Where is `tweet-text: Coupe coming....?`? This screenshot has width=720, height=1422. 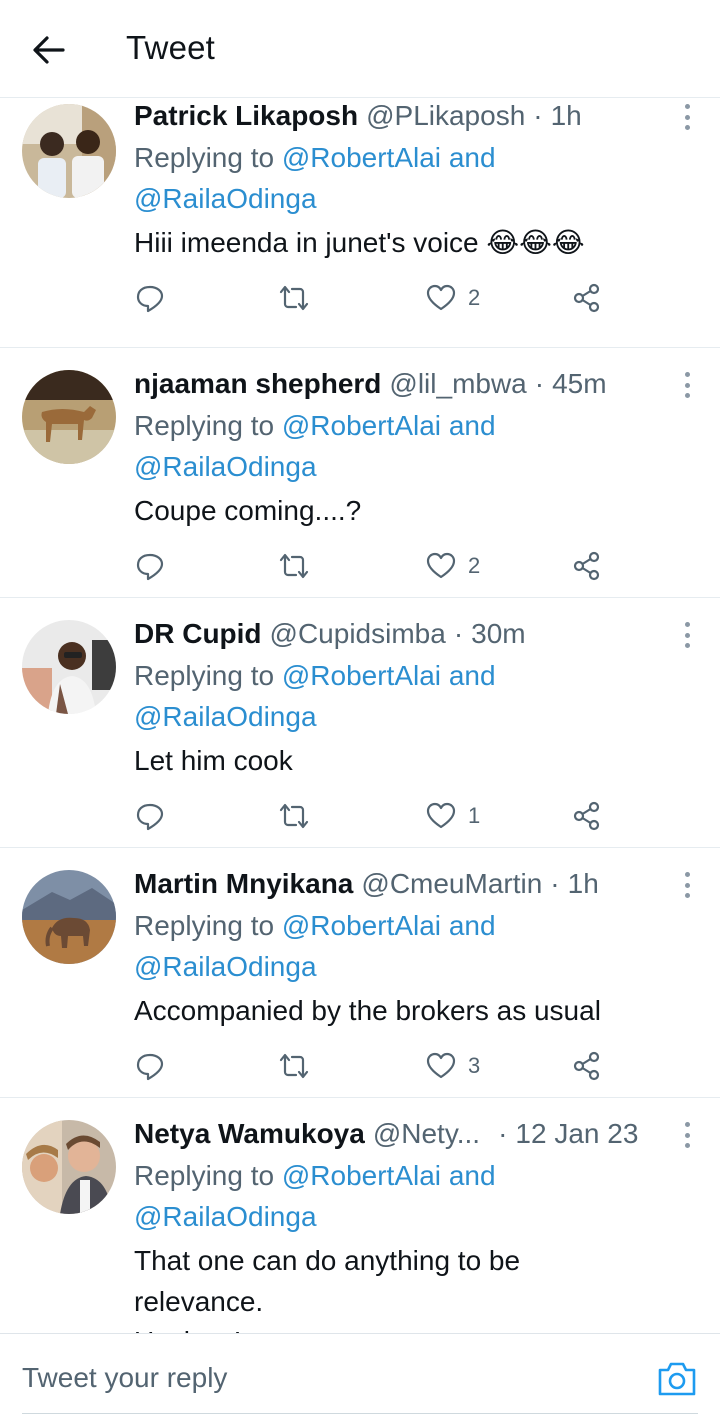
tweet-text: Coupe coming....? is located at coordinates (248, 510).